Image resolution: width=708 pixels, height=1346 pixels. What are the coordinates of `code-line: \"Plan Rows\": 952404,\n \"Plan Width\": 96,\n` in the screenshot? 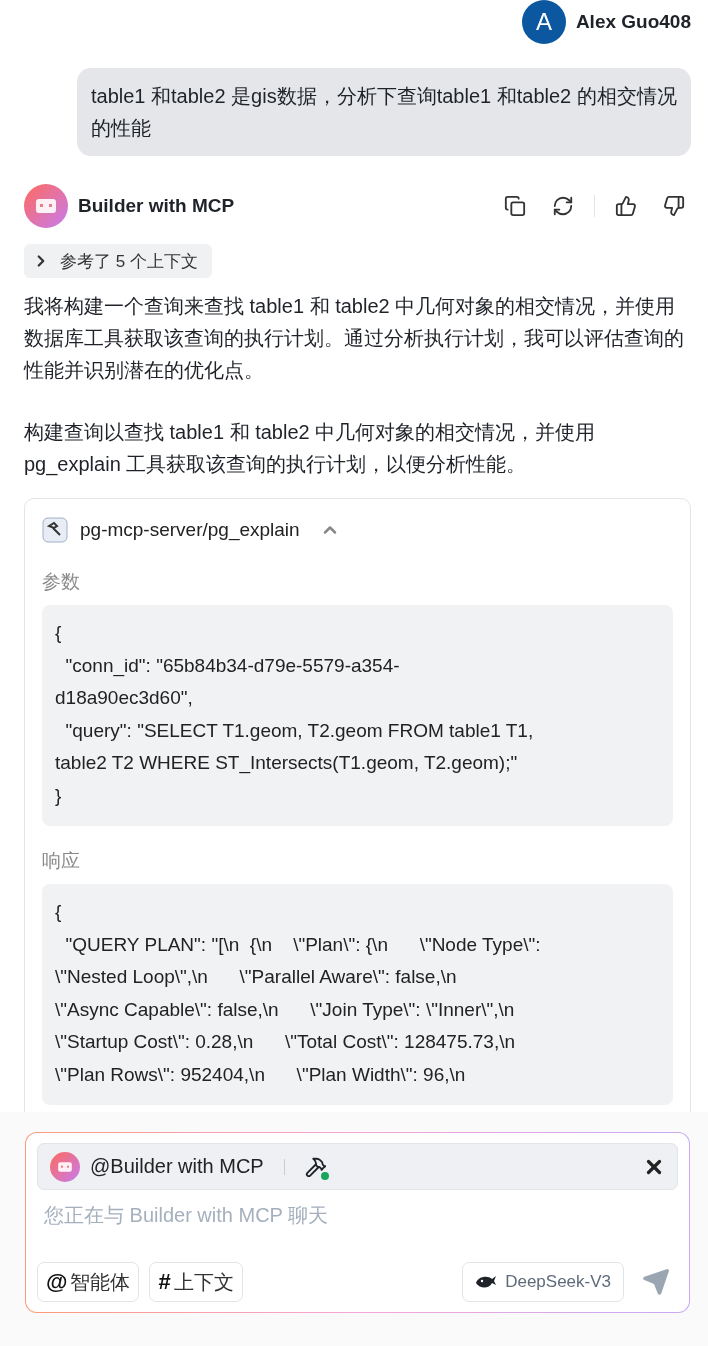 It's located at (261, 1074).